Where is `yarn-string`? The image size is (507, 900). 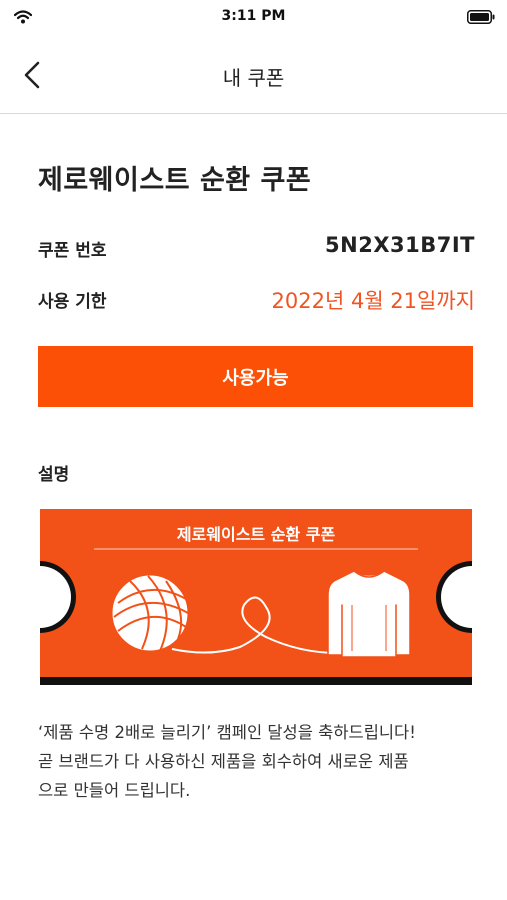 yarn-string is located at coordinates (255, 625).